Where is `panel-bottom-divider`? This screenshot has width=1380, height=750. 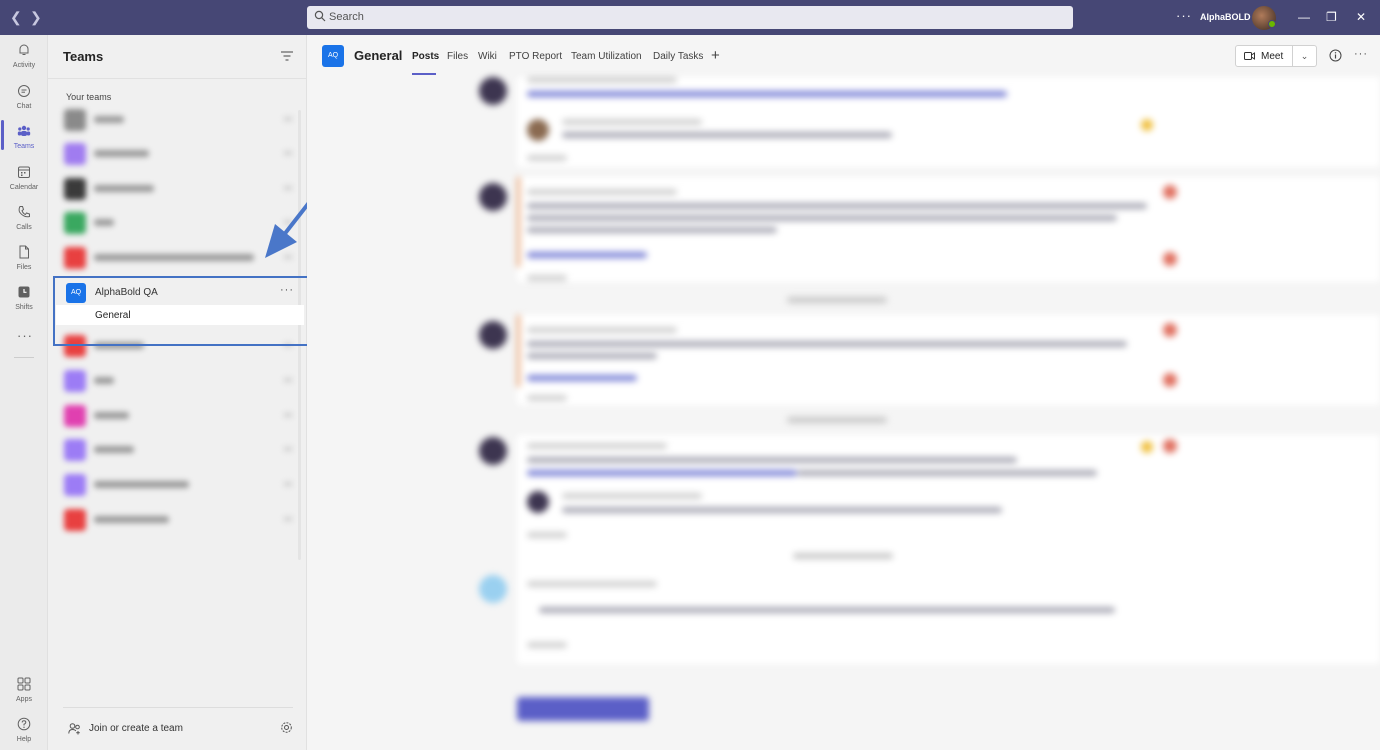
panel-bottom-divider is located at coordinates (178, 707).